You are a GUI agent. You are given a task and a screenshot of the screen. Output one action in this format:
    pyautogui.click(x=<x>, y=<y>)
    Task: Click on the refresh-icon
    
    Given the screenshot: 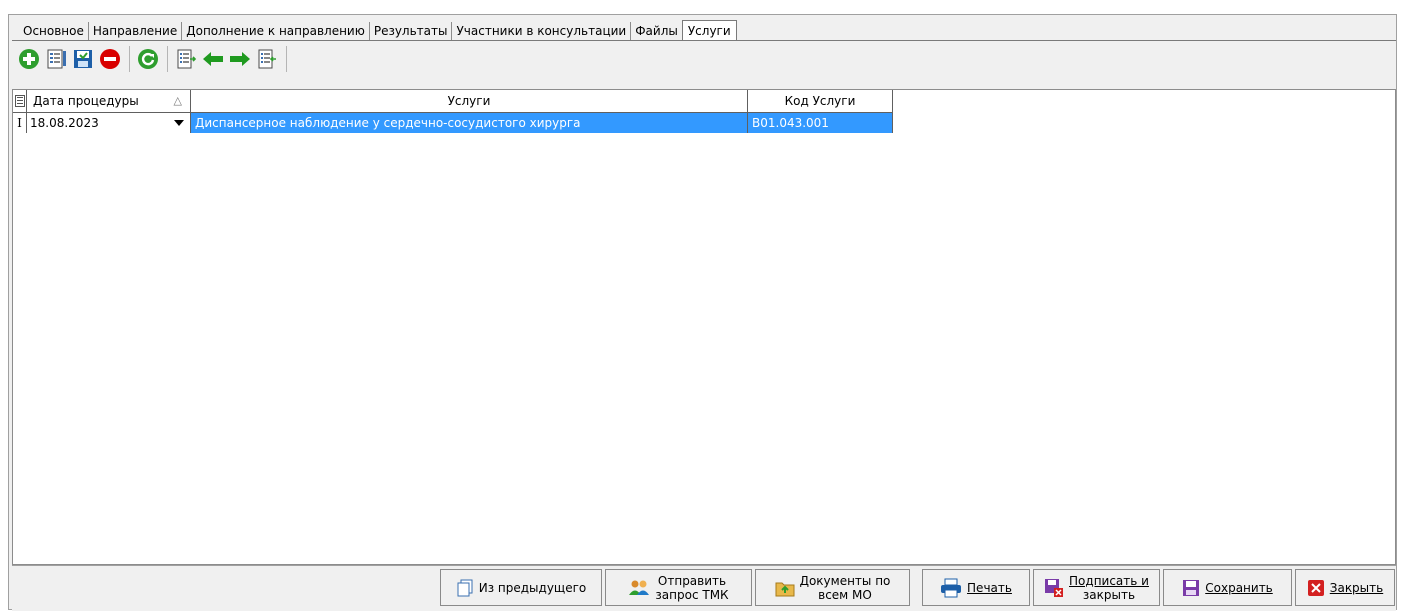 What is the action you would take?
    pyautogui.click(x=148, y=59)
    